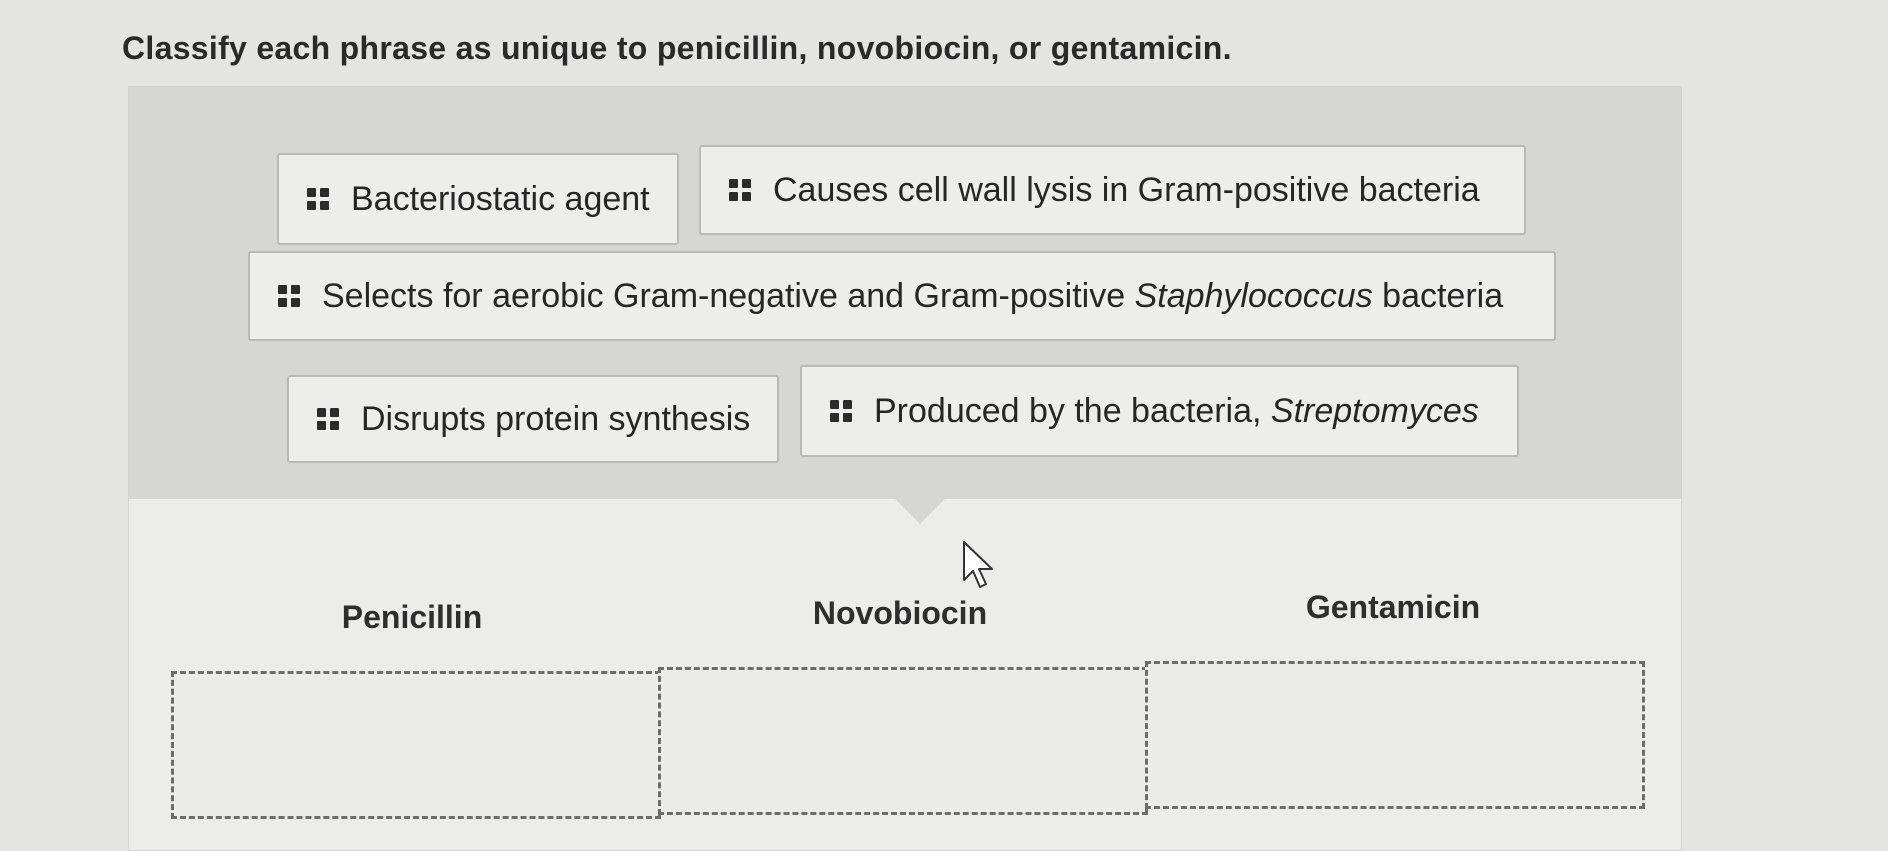 The image size is (1888, 851). I want to click on bank-pointer, so click(920, 511).